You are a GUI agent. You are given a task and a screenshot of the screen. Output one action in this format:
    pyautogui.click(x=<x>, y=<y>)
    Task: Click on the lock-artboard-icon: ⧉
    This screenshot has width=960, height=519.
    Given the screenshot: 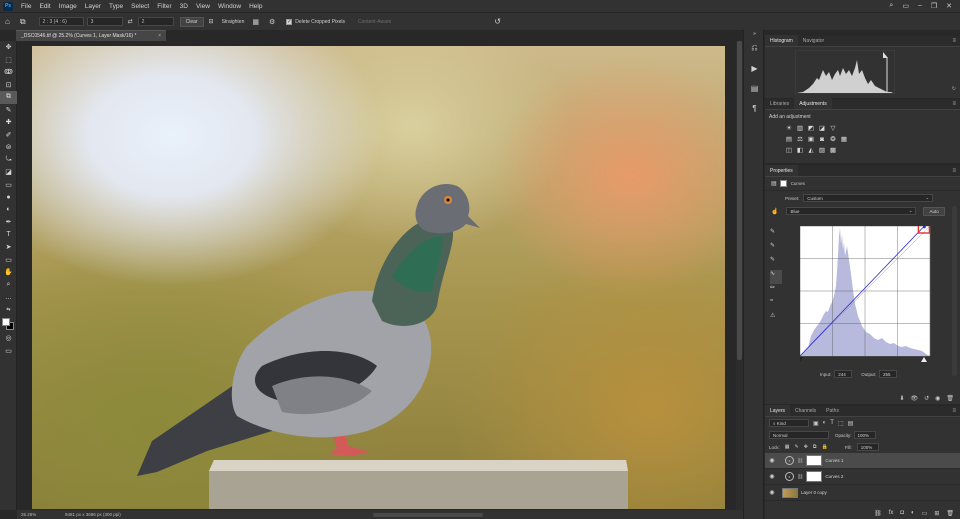 What is the action you would take?
    pyautogui.click(x=815, y=447)
    